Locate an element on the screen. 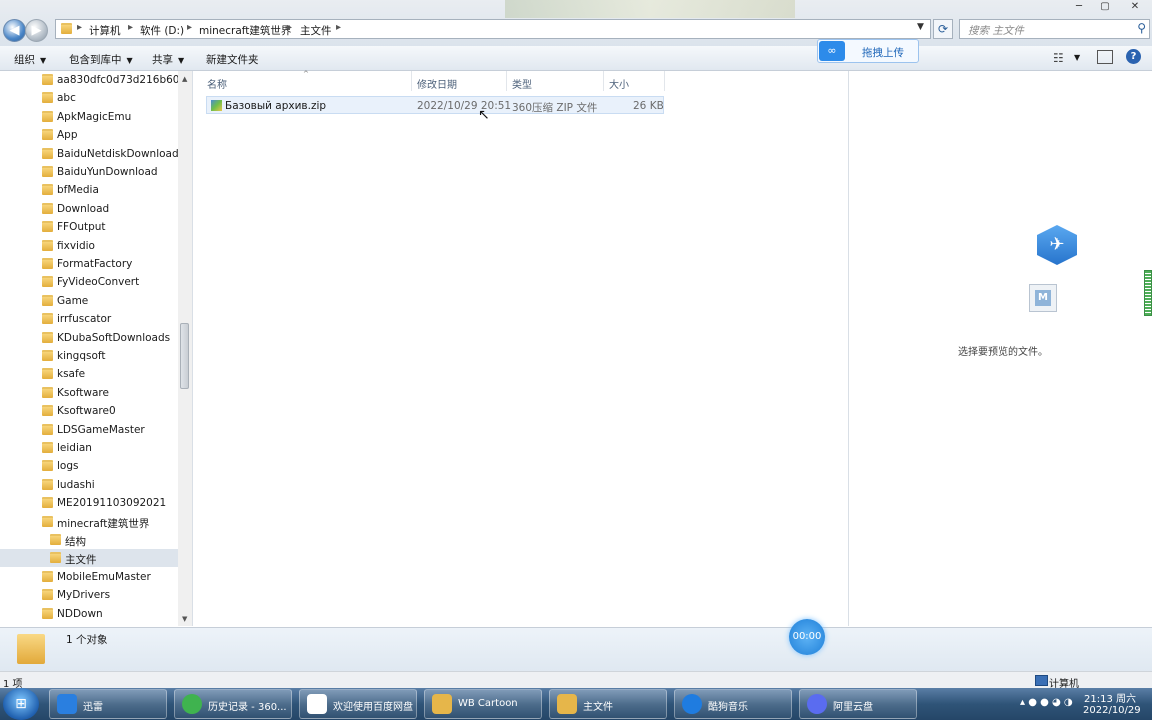 Image resolution: width=1152 pixels, height=720 pixels. system-tray-icons: ▴ ● ● ◕ ◑ is located at coordinates (1046, 702).